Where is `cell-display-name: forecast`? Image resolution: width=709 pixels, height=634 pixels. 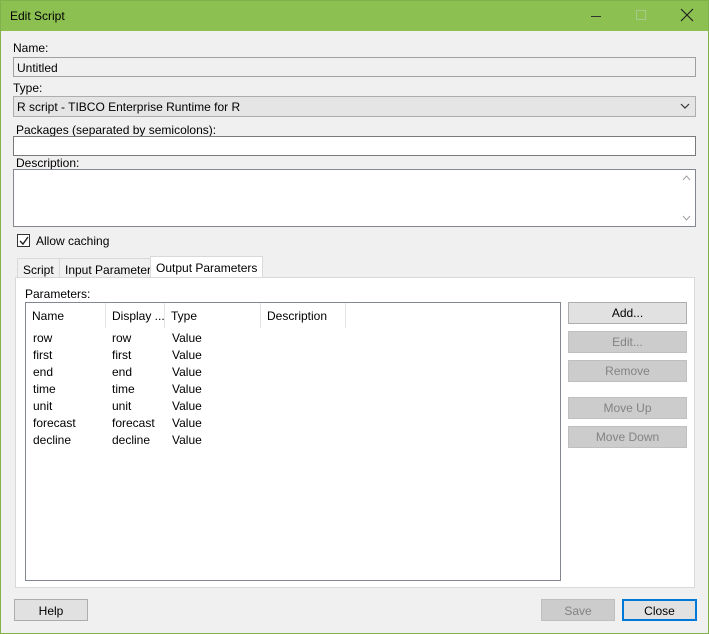
cell-display-name: forecast is located at coordinates (133, 423).